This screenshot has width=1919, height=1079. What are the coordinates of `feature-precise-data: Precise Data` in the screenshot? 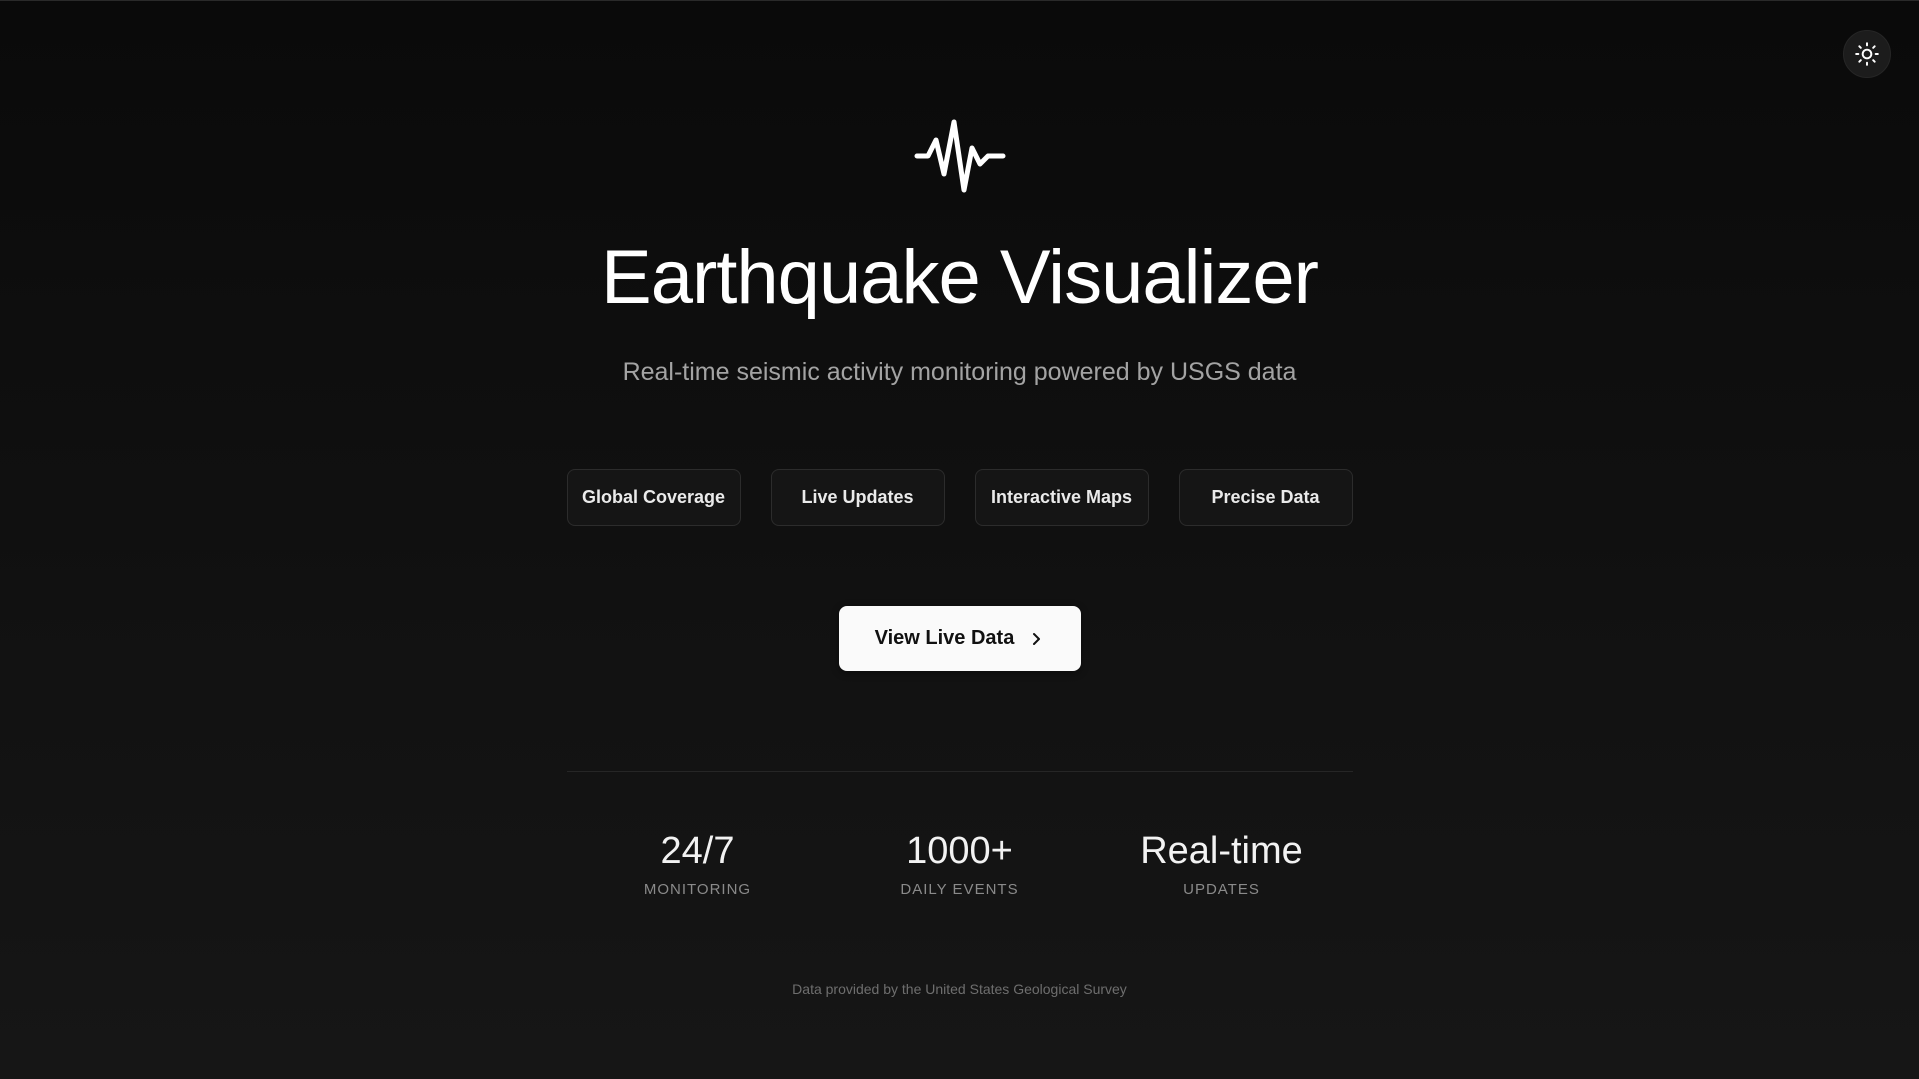 It's located at (1265, 497).